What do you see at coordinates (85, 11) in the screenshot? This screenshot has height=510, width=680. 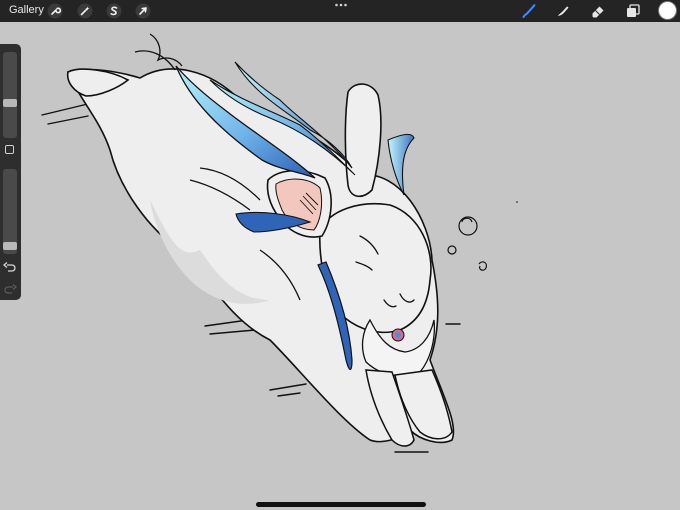 I see `magic-wand-icon` at bounding box center [85, 11].